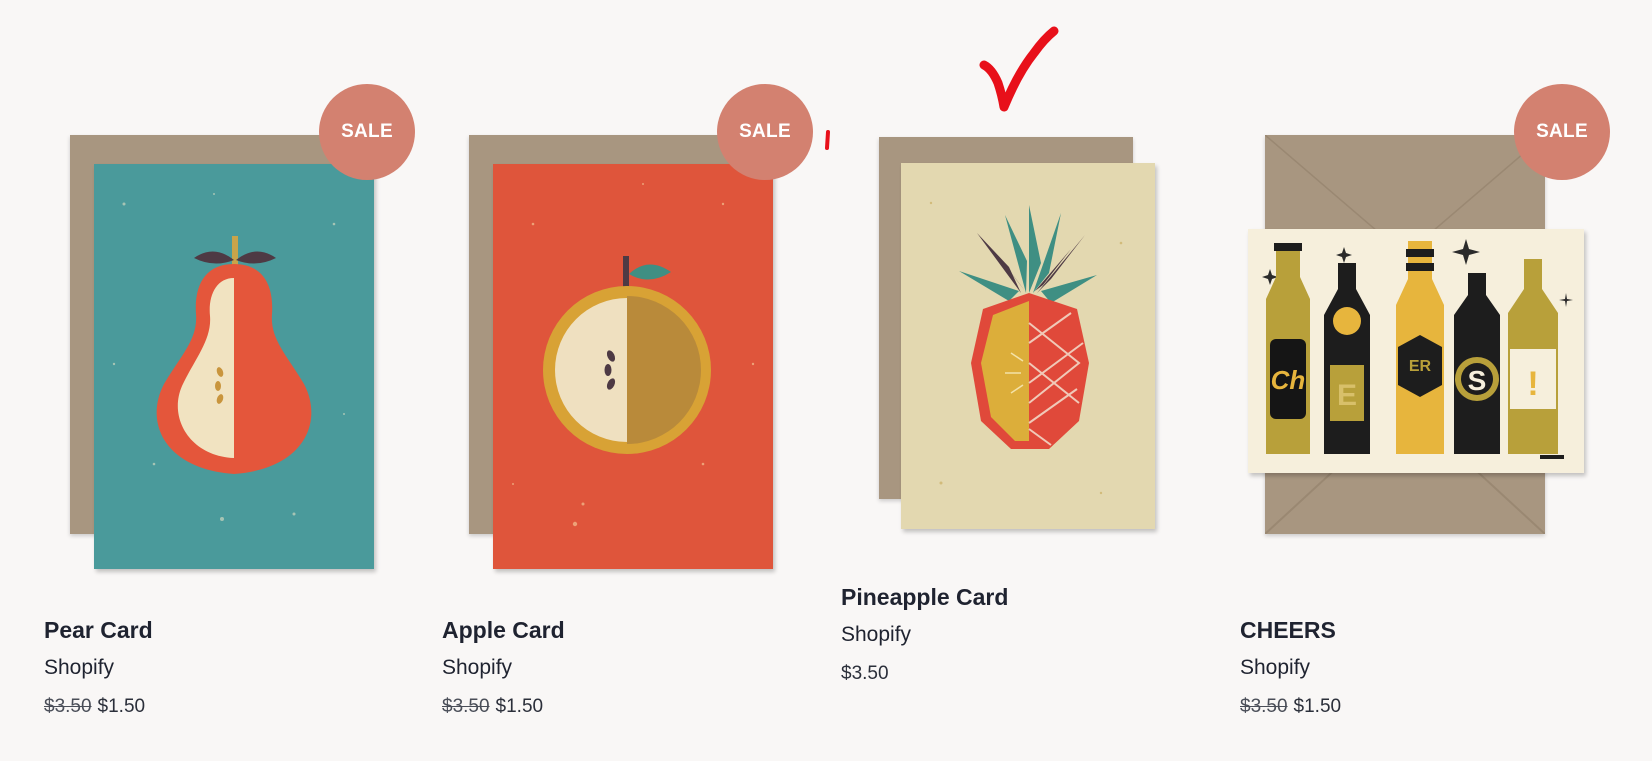 This screenshot has width=1652, height=761. I want to click on cheers-letter: ER, so click(1420, 366).